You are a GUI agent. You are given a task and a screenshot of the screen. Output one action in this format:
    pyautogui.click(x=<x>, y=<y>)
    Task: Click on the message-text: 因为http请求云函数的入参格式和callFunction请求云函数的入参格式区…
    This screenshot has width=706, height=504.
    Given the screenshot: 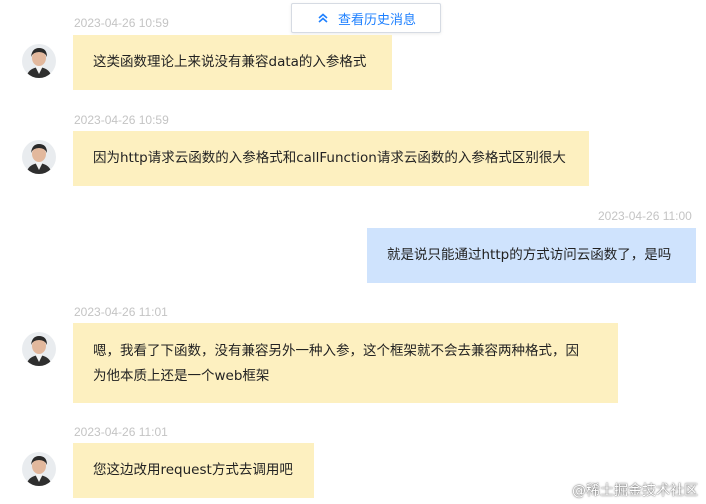 What is the action you would take?
    pyautogui.click(x=329, y=158)
    